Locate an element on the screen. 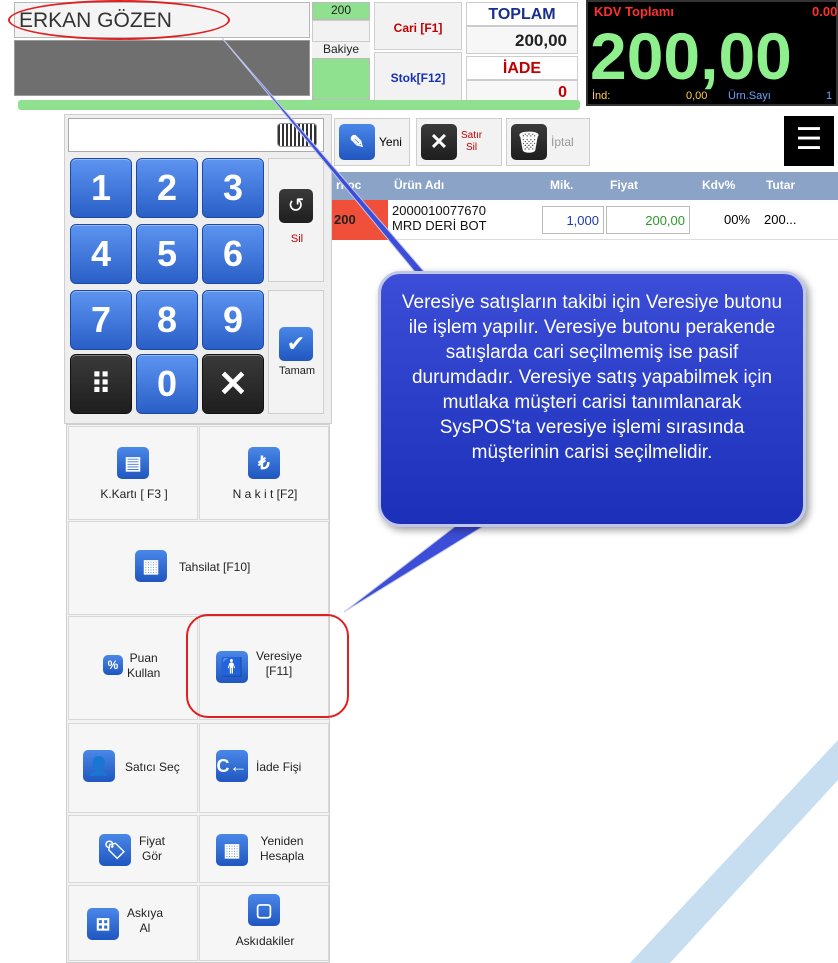  veresiye-highlight is located at coordinates (267, 666).